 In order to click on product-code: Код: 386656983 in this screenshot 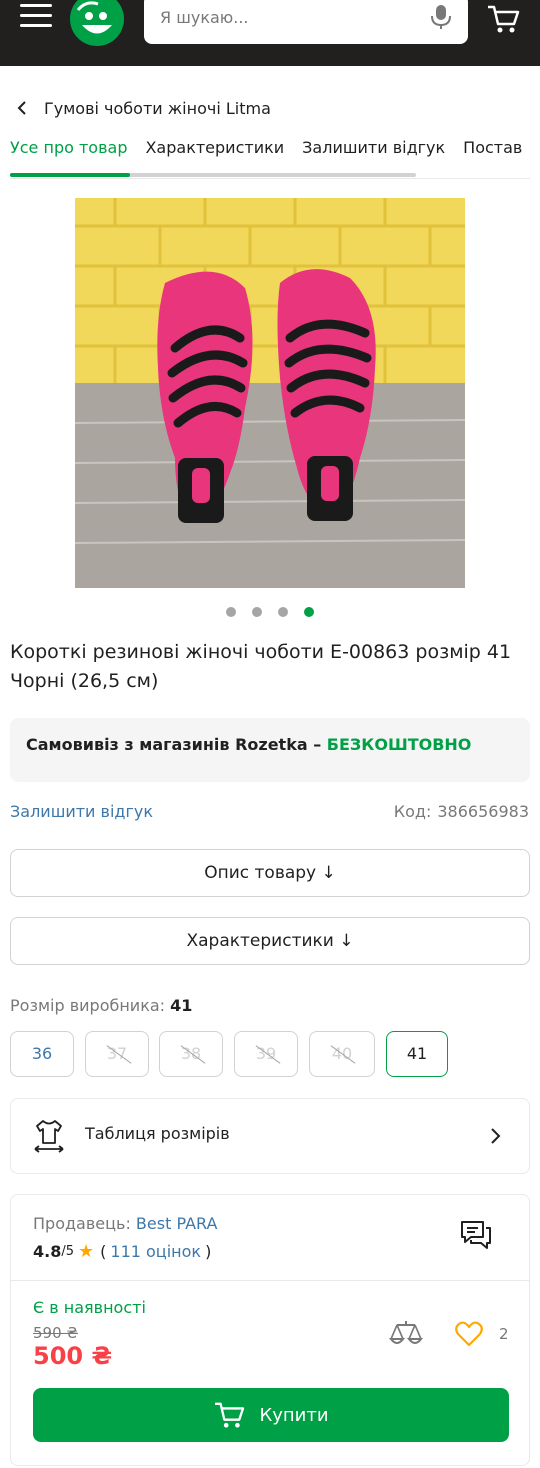, I will do `click(461, 811)`.